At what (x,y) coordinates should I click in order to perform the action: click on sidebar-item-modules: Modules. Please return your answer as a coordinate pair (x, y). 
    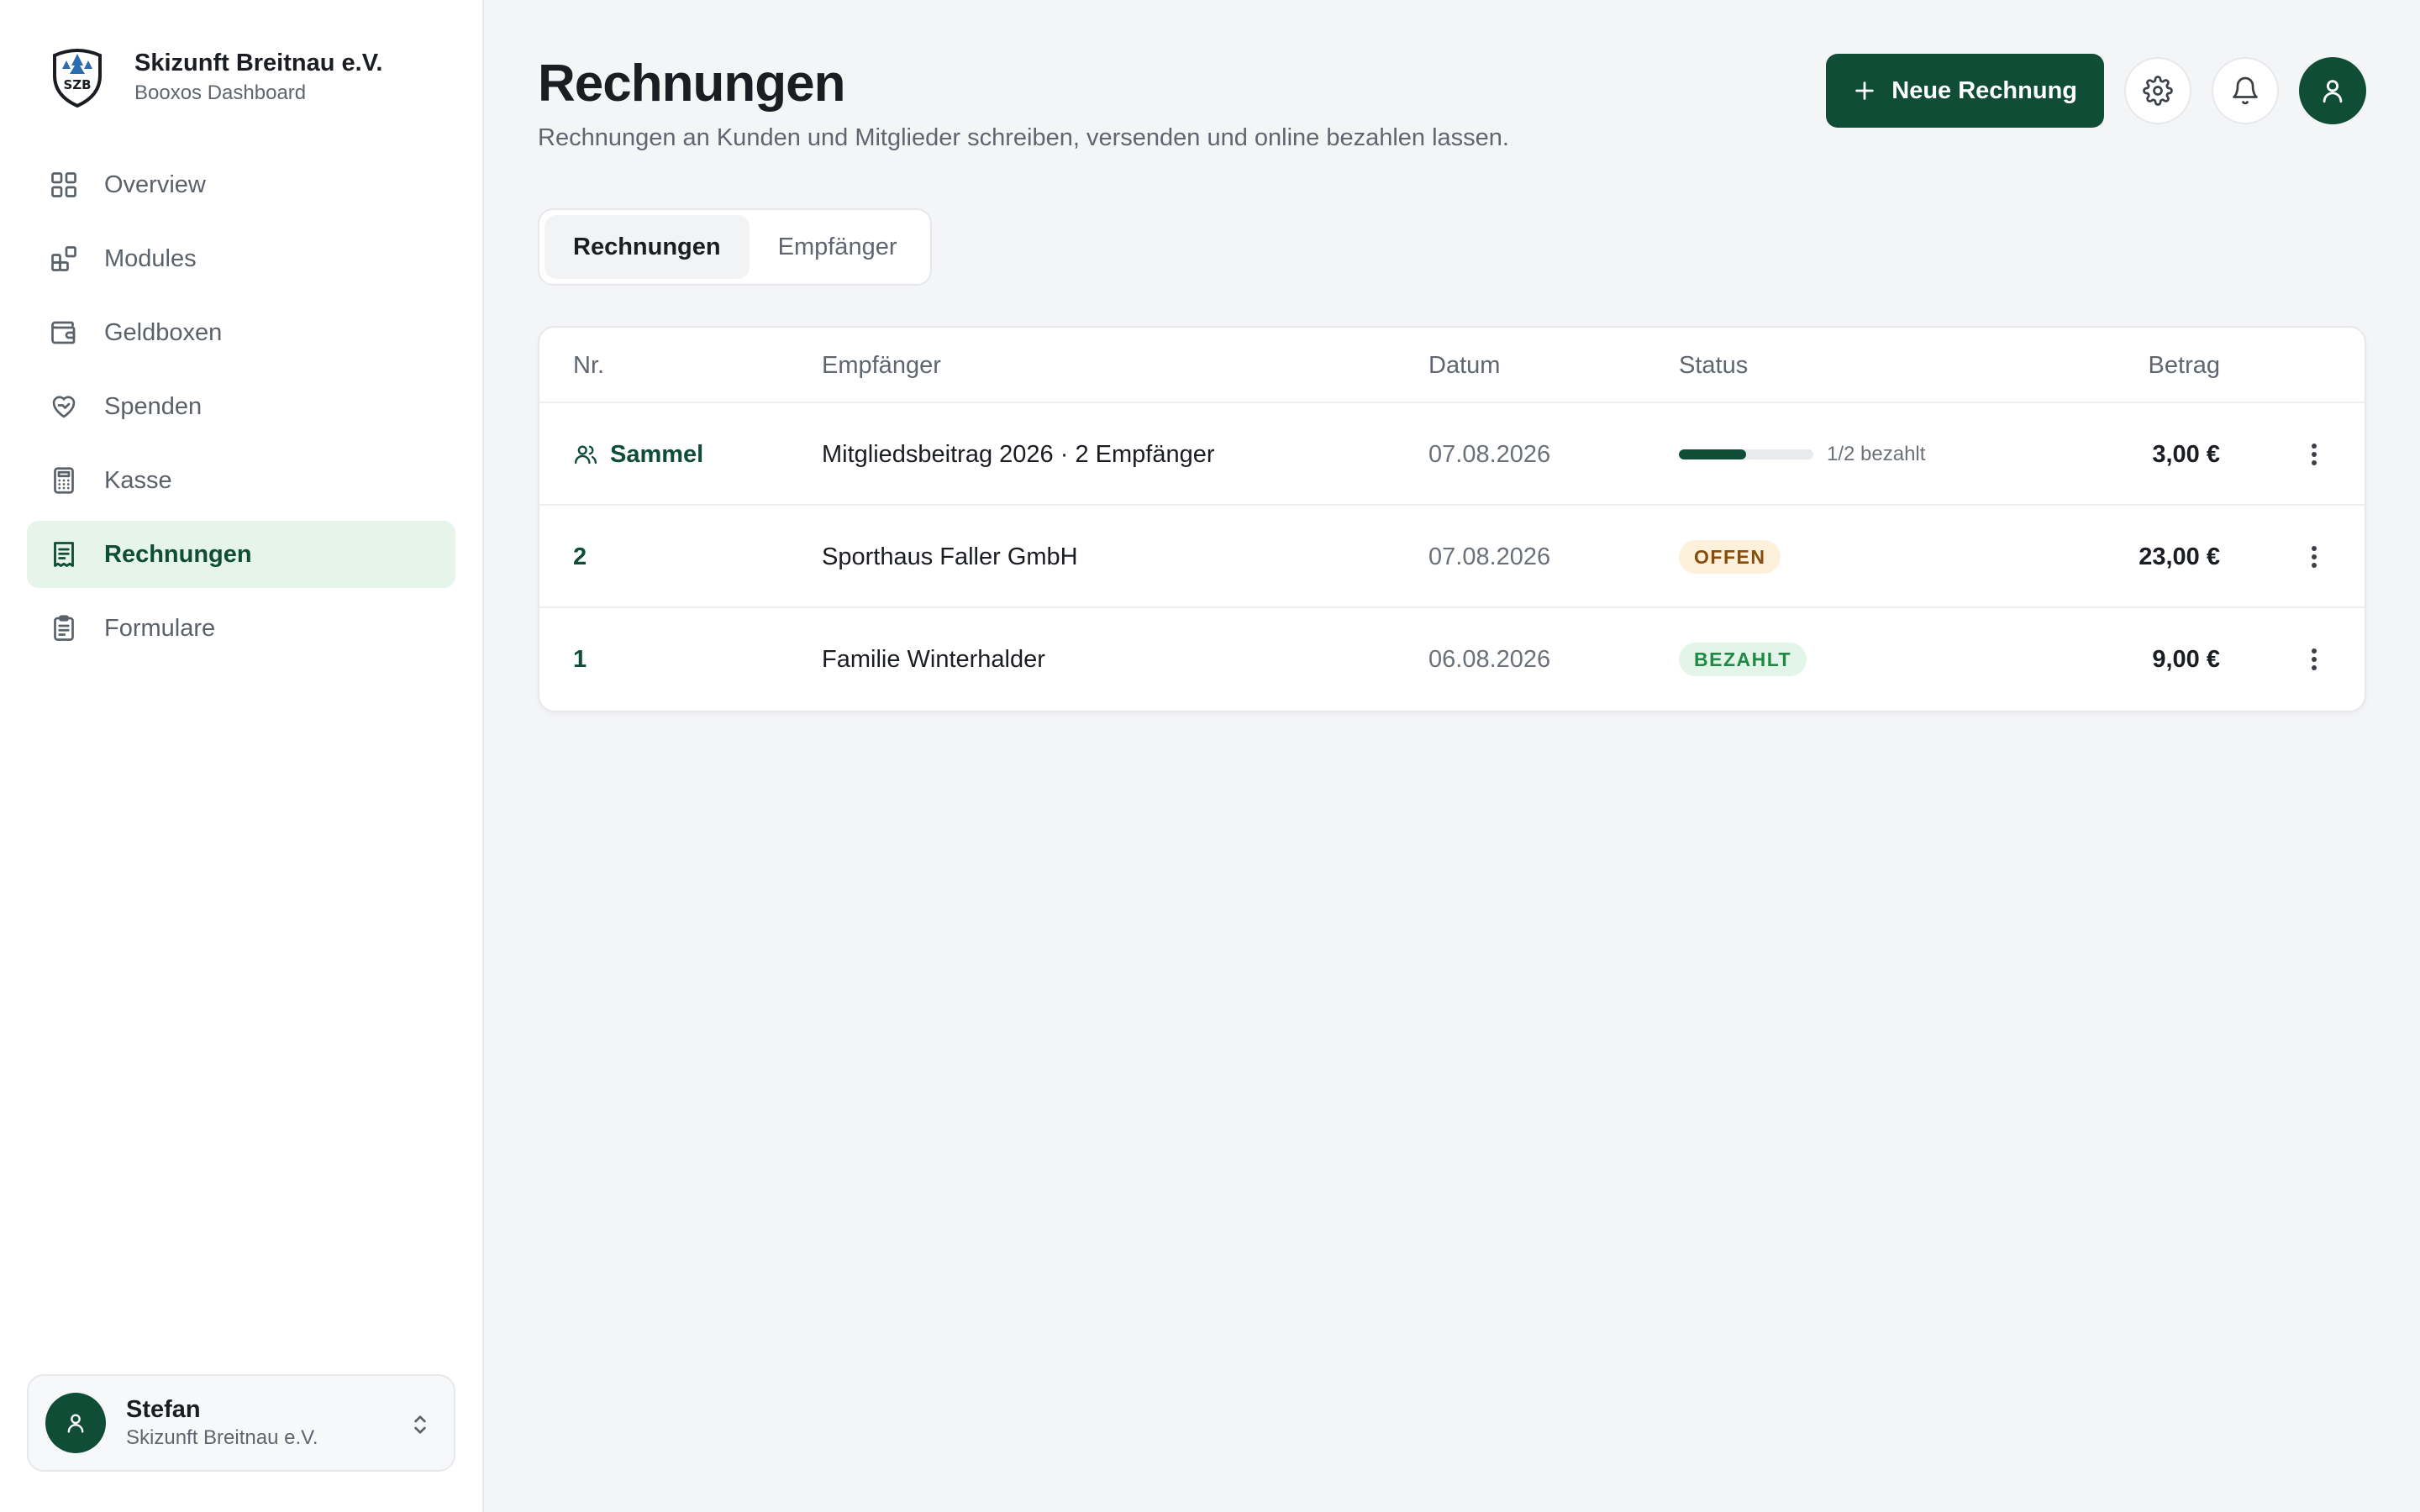
    Looking at the image, I should click on (241, 258).